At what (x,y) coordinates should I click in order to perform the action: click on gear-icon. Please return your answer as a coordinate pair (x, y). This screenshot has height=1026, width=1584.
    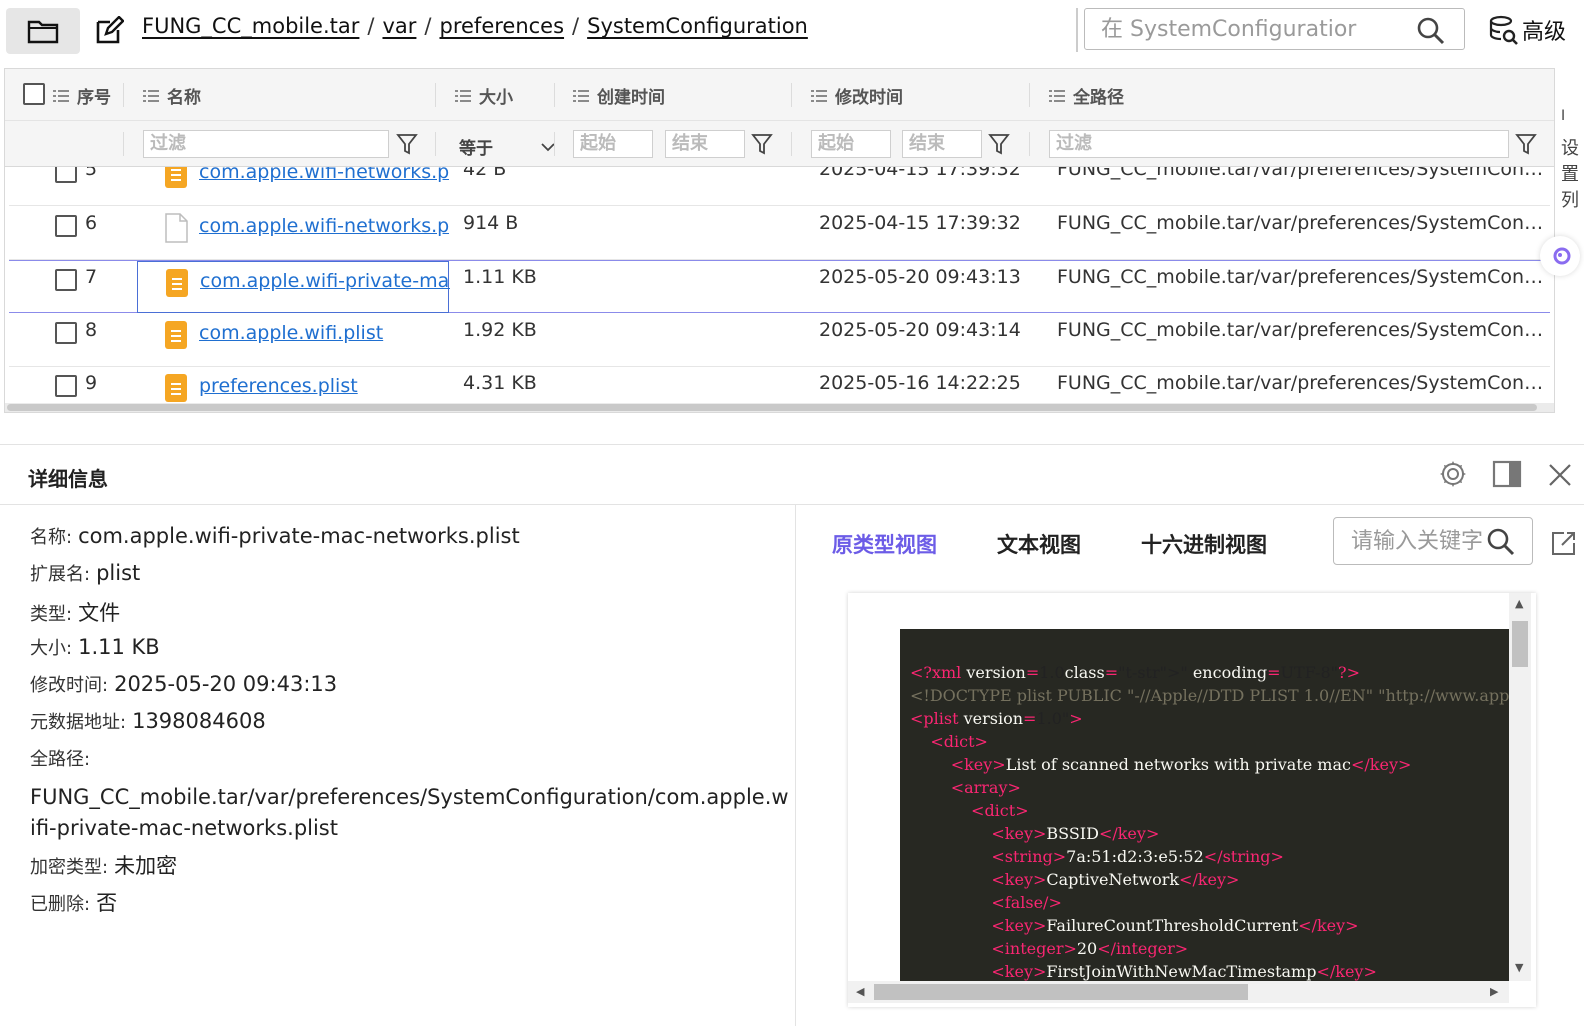
    Looking at the image, I should click on (1453, 474).